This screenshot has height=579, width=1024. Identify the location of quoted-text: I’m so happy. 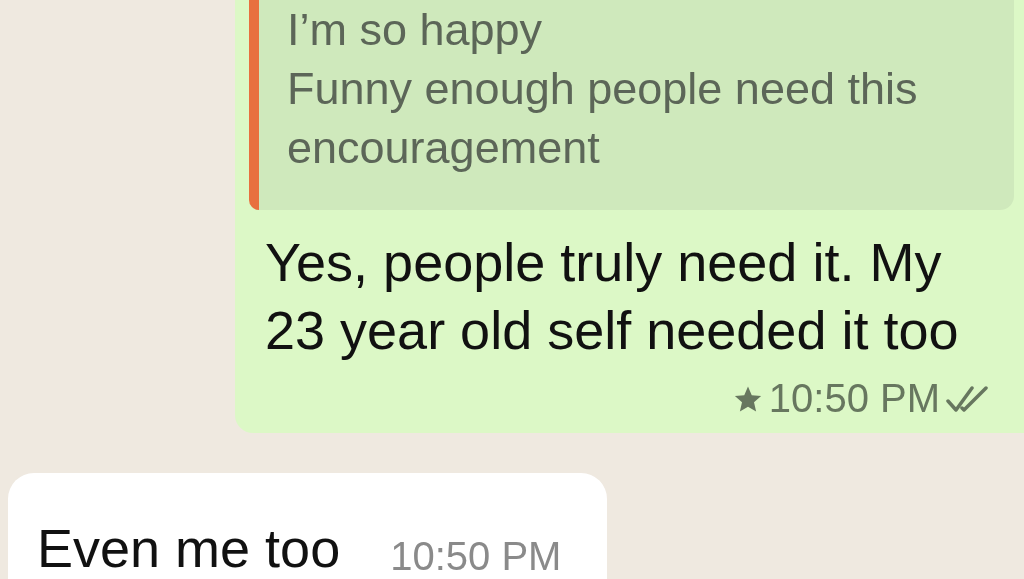
(415, 30).